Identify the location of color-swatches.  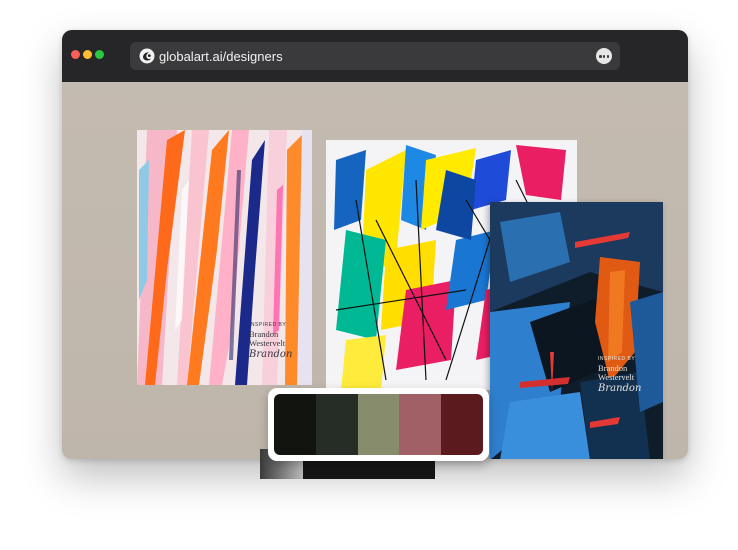
(378, 424).